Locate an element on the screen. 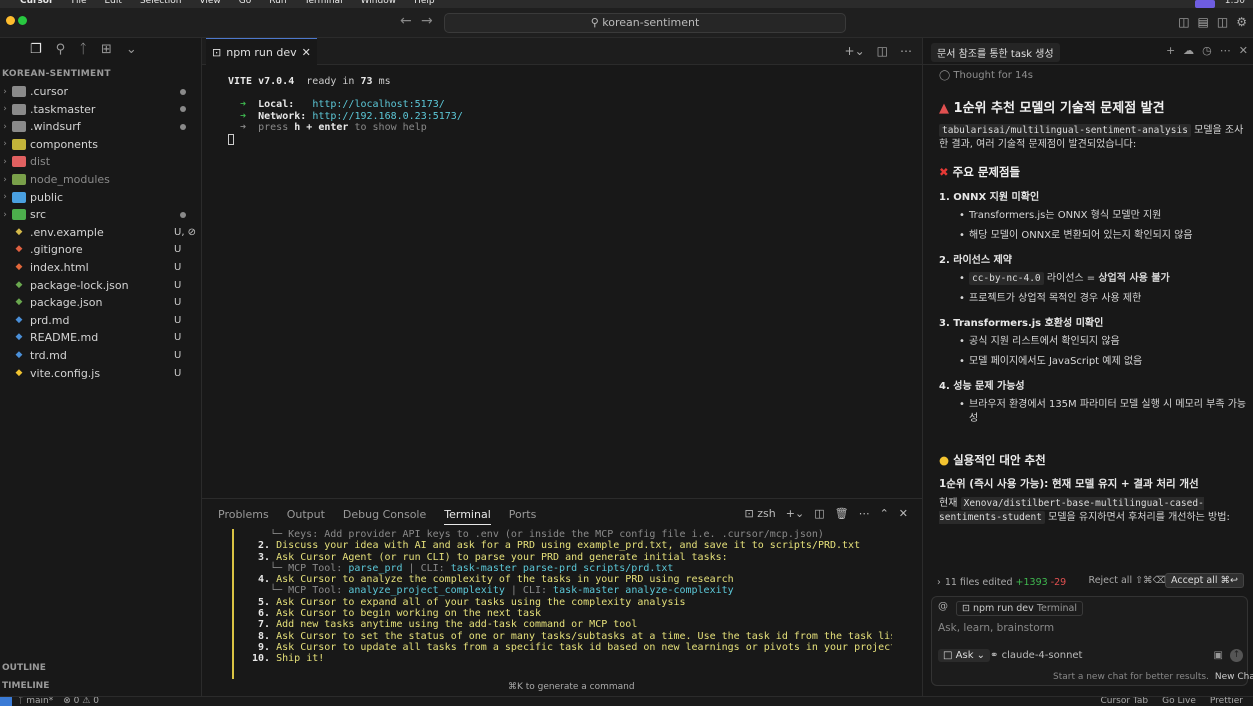 Image resolution: width=1253 pixels, height=706 pixels. menu-item-help: Help is located at coordinates (424, 3).